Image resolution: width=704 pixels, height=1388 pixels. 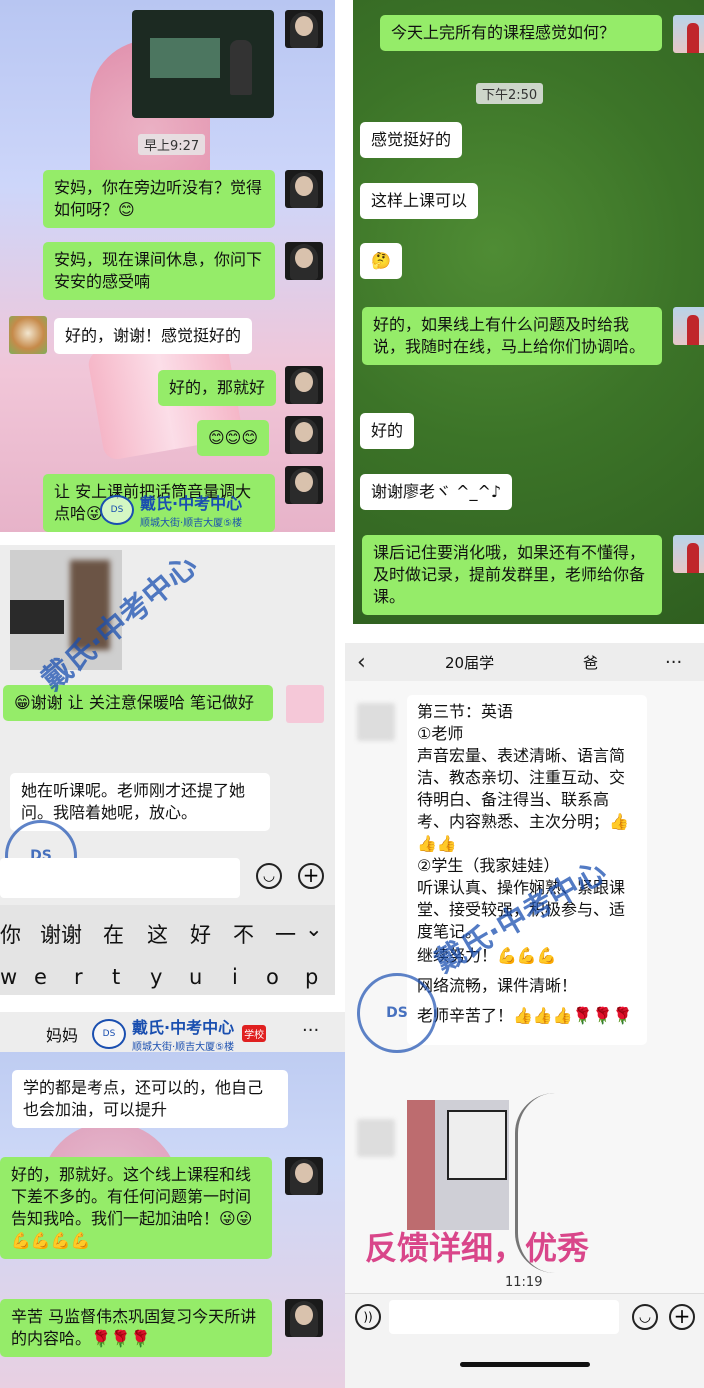 What do you see at coordinates (591, 662) in the screenshot?
I see `chat-title-suffix: 爸` at bounding box center [591, 662].